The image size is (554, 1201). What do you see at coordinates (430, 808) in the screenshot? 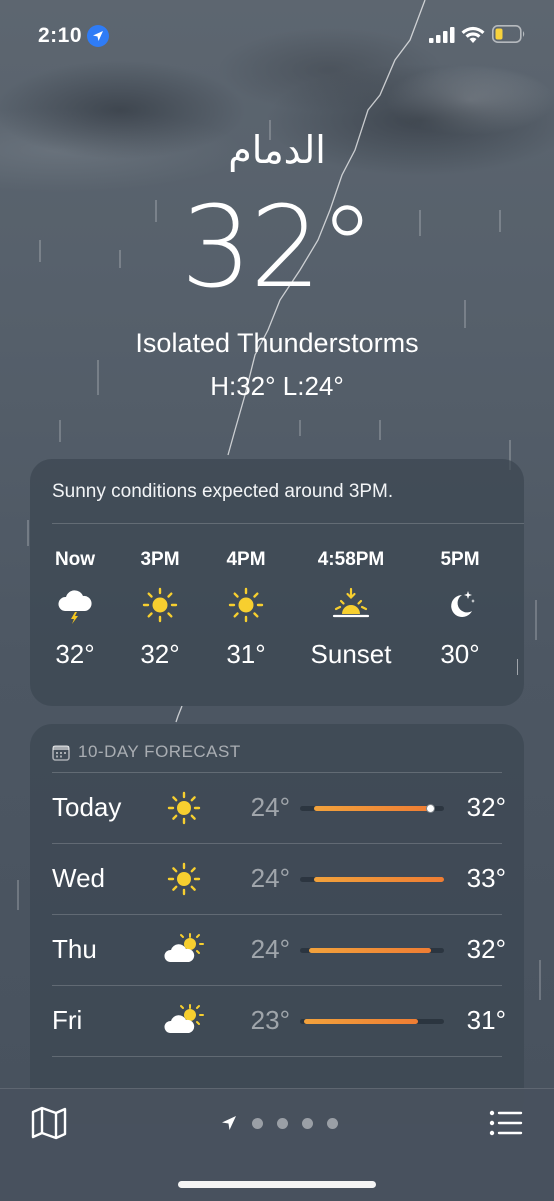
I see `current-temperature-marker` at bounding box center [430, 808].